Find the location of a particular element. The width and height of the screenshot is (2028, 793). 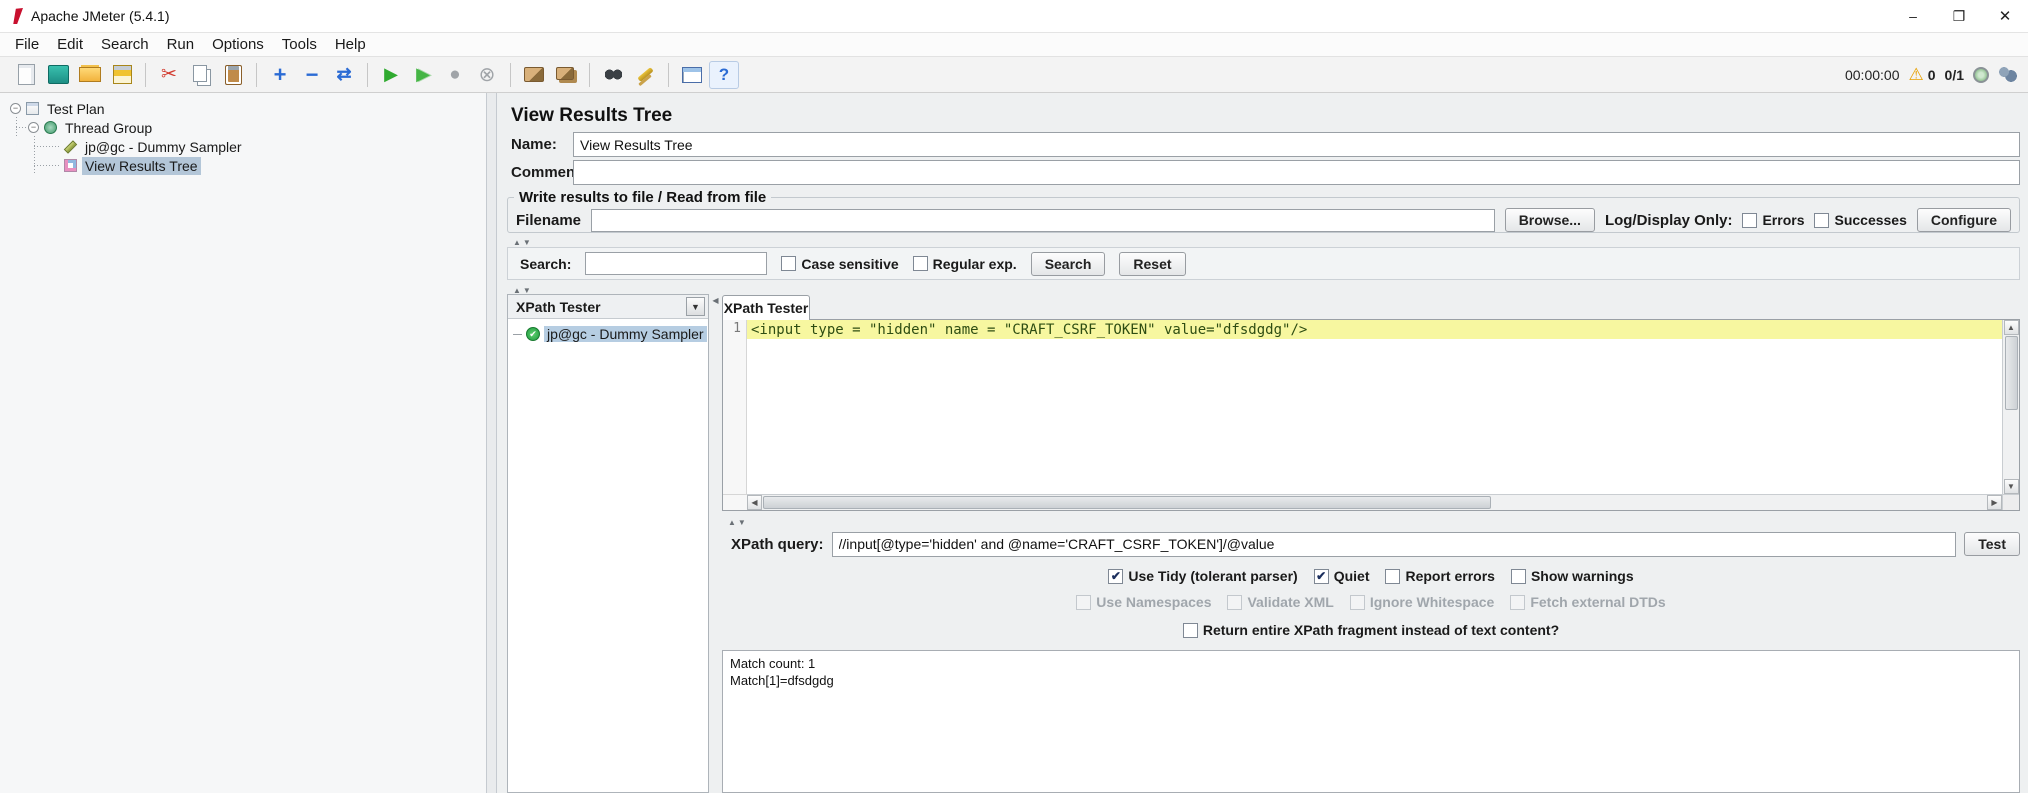

log-errors-indicator: 0 is located at coordinates (1922, 75).